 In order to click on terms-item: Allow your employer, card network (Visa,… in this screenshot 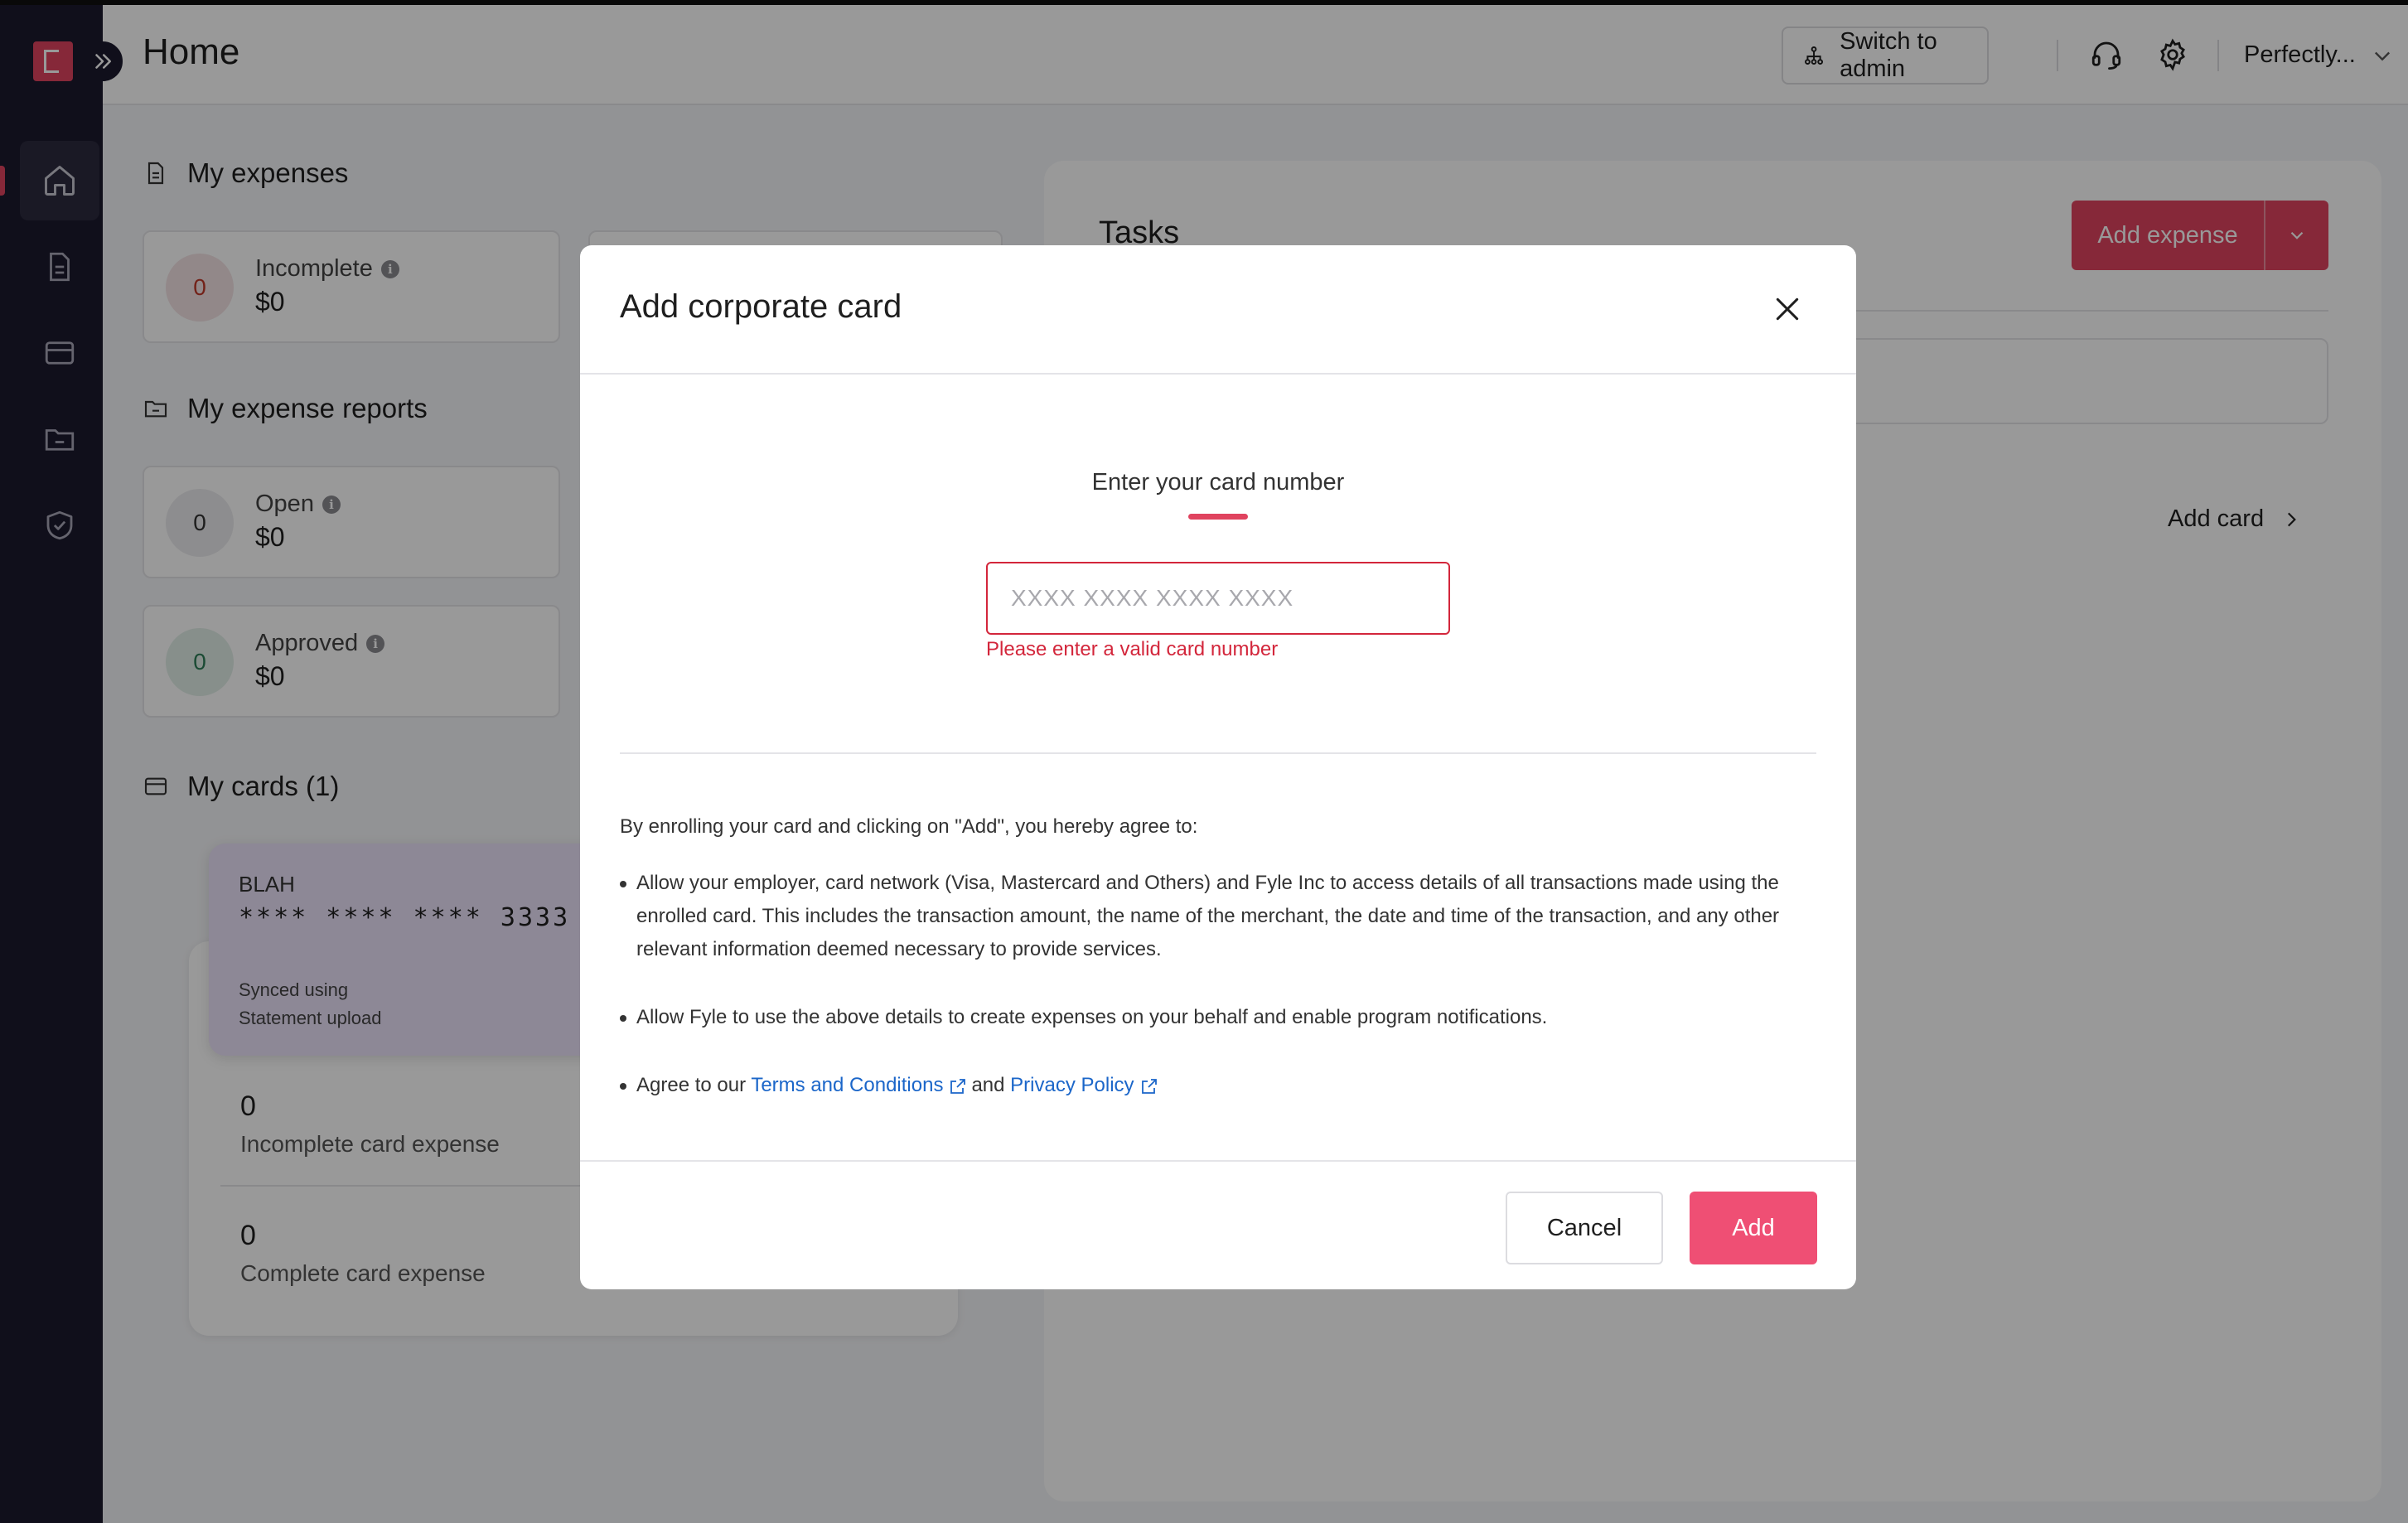, I will do `click(1218, 916)`.